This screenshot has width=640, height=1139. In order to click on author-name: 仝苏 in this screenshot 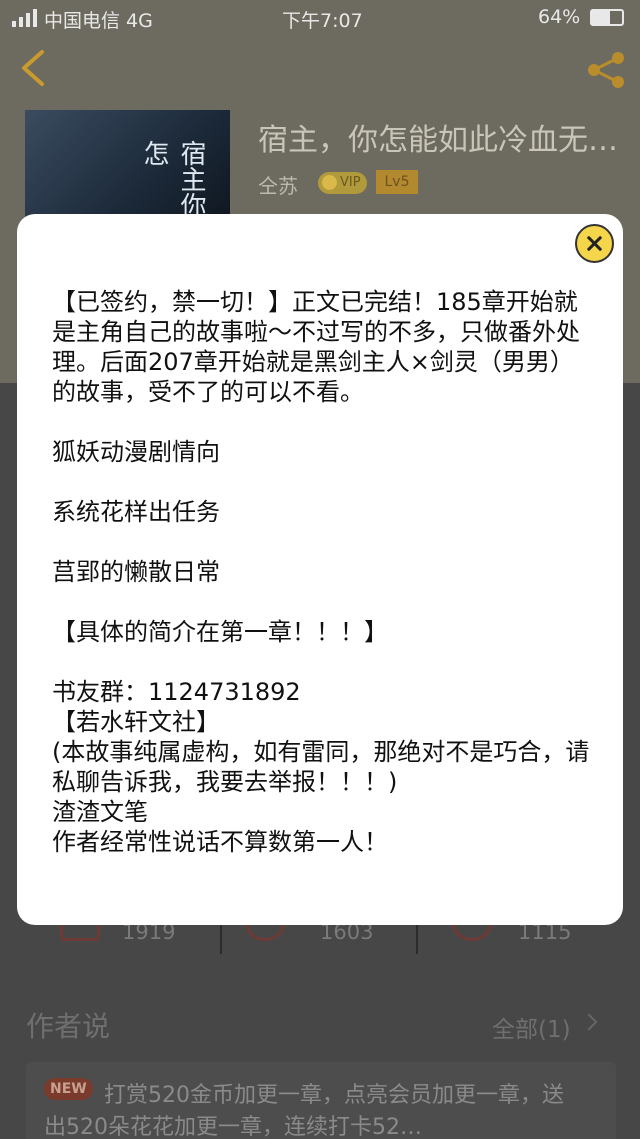, I will do `click(278, 184)`.